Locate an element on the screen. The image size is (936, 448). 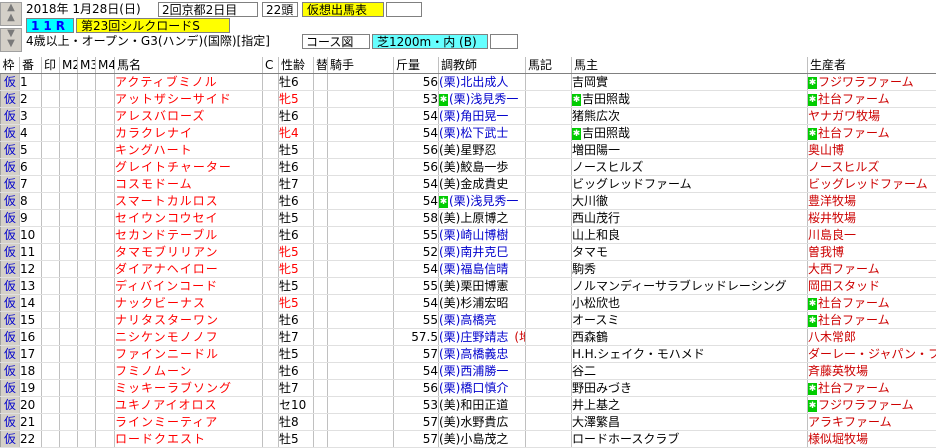
column-header: M3 is located at coordinates (86, 65).